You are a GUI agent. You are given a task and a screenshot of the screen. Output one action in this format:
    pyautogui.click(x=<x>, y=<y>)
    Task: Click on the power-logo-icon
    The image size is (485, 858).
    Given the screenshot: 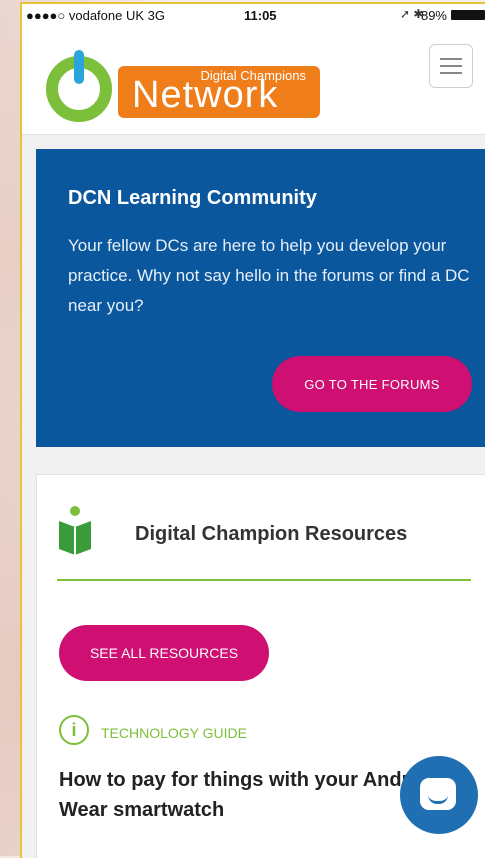 What is the action you would take?
    pyautogui.click(x=79, y=86)
    